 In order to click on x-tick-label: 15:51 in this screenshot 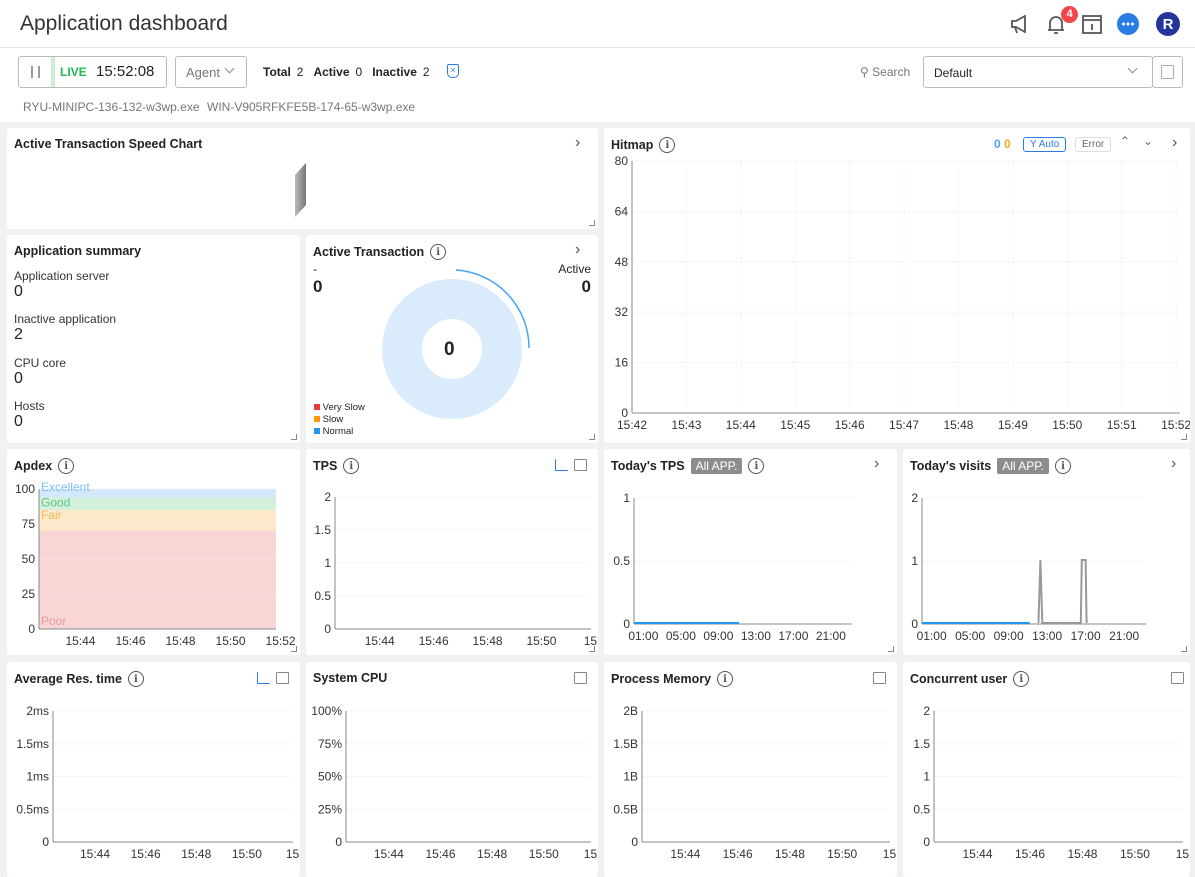, I will do `click(1122, 425)`.